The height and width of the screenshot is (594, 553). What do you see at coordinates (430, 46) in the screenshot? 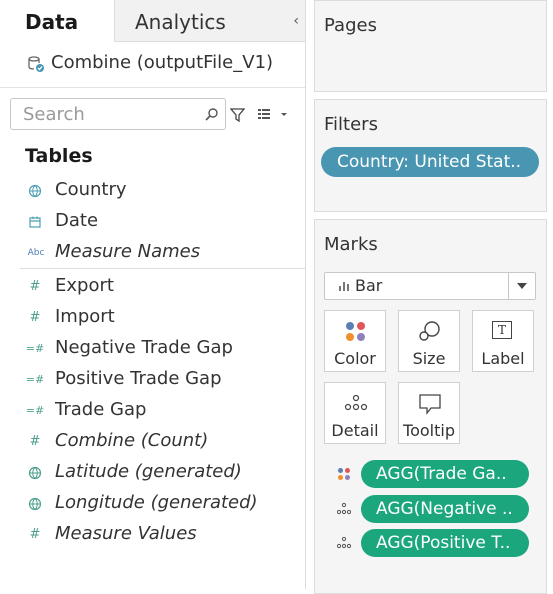
I see `pages-shelf: Pages` at bounding box center [430, 46].